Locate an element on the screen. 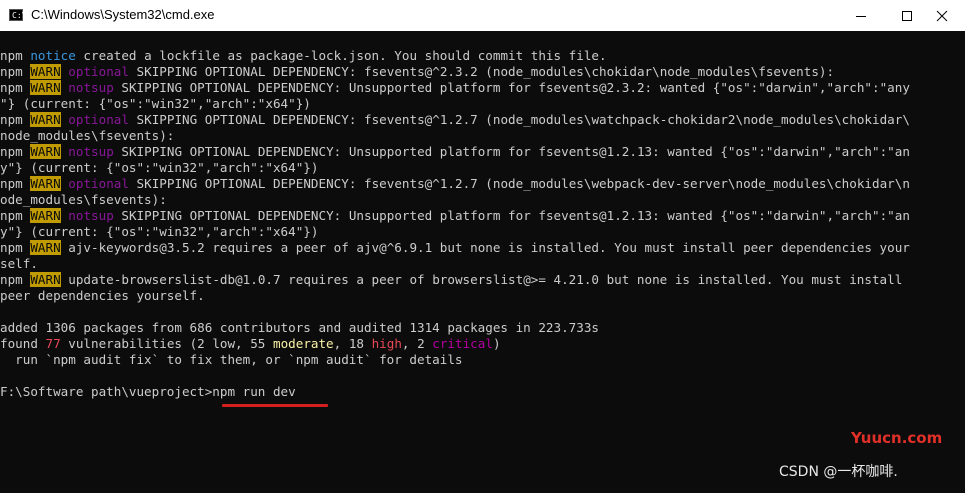 The width and height of the screenshot is (965, 493). console-text: F:\Software path\vueproject>npm run dev is located at coordinates (148, 391).